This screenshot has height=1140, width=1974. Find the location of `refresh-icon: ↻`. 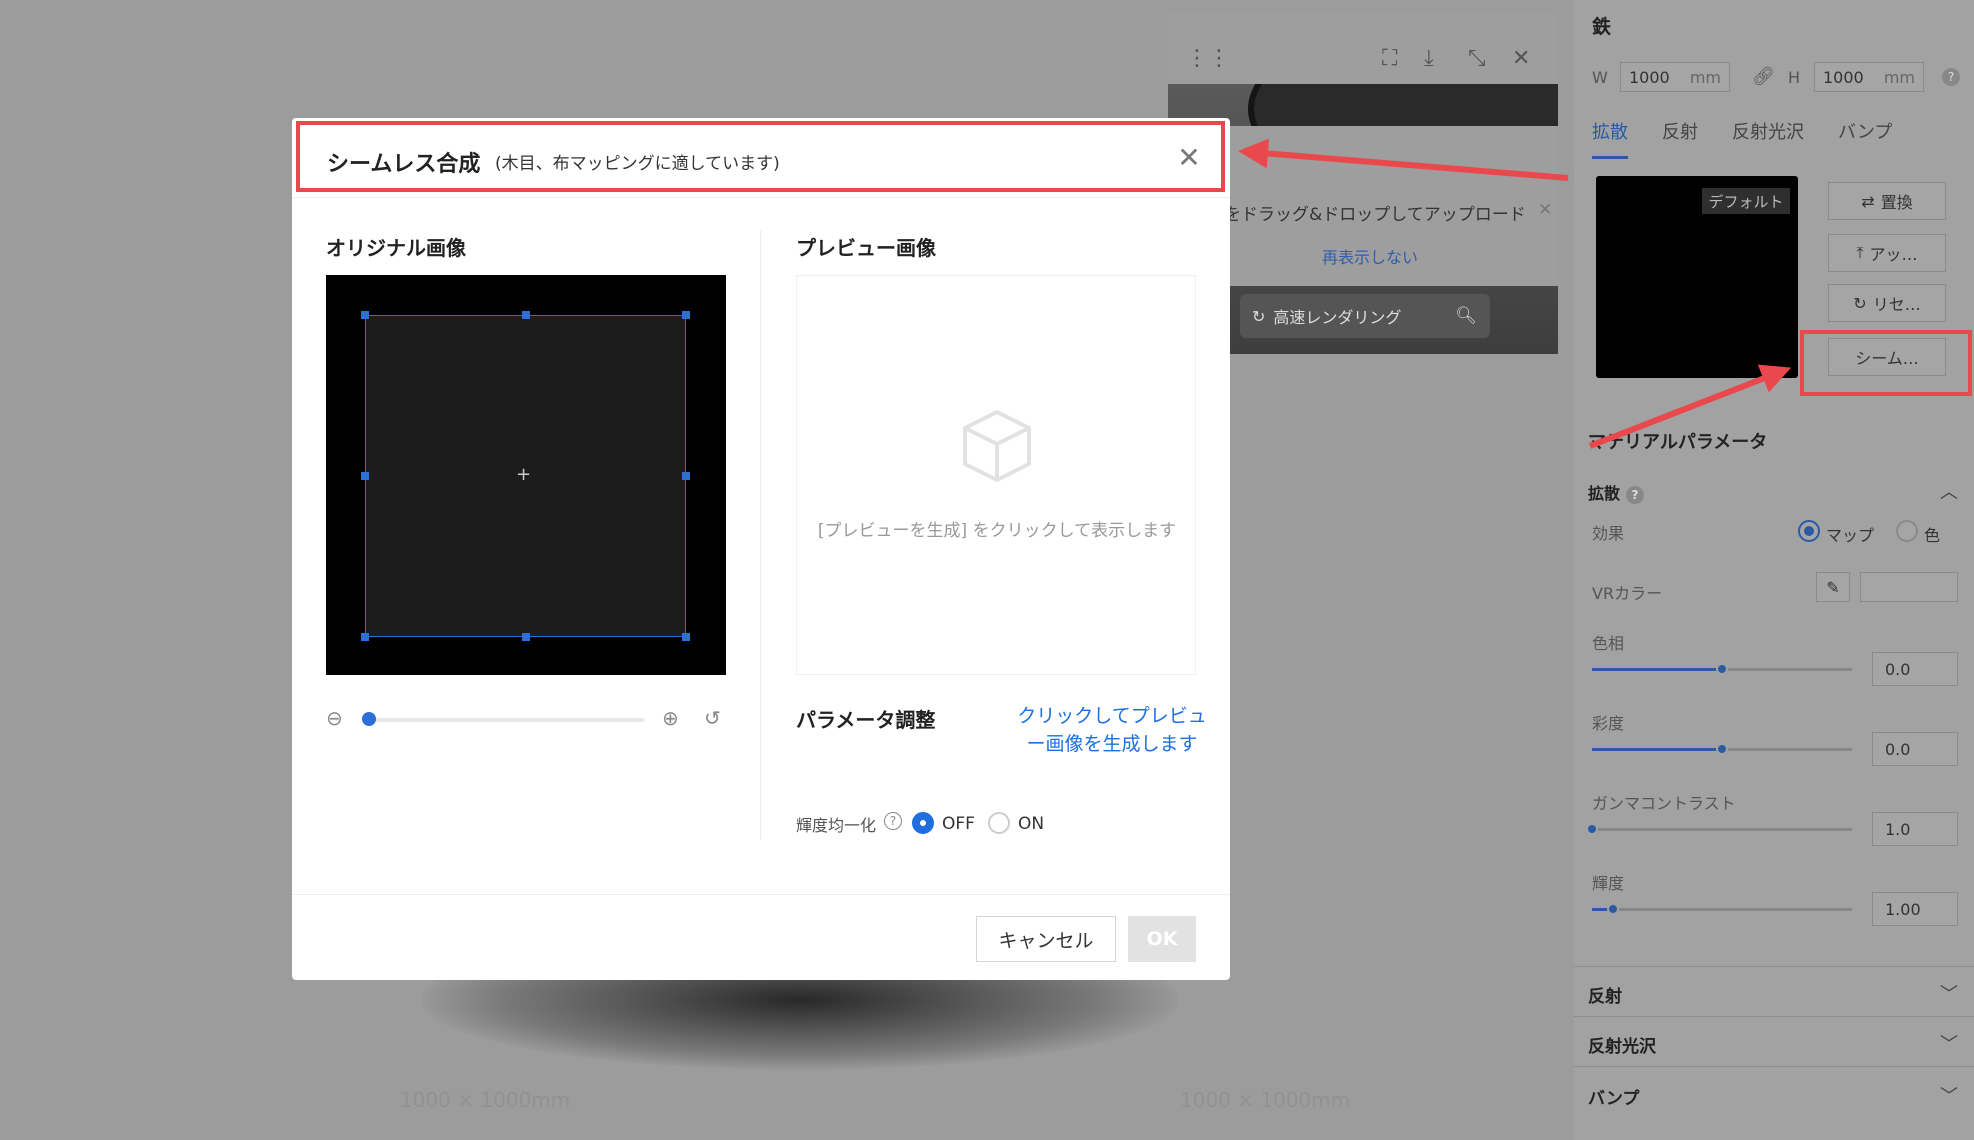

refresh-icon: ↻ is located at coordinates (1259, 316).